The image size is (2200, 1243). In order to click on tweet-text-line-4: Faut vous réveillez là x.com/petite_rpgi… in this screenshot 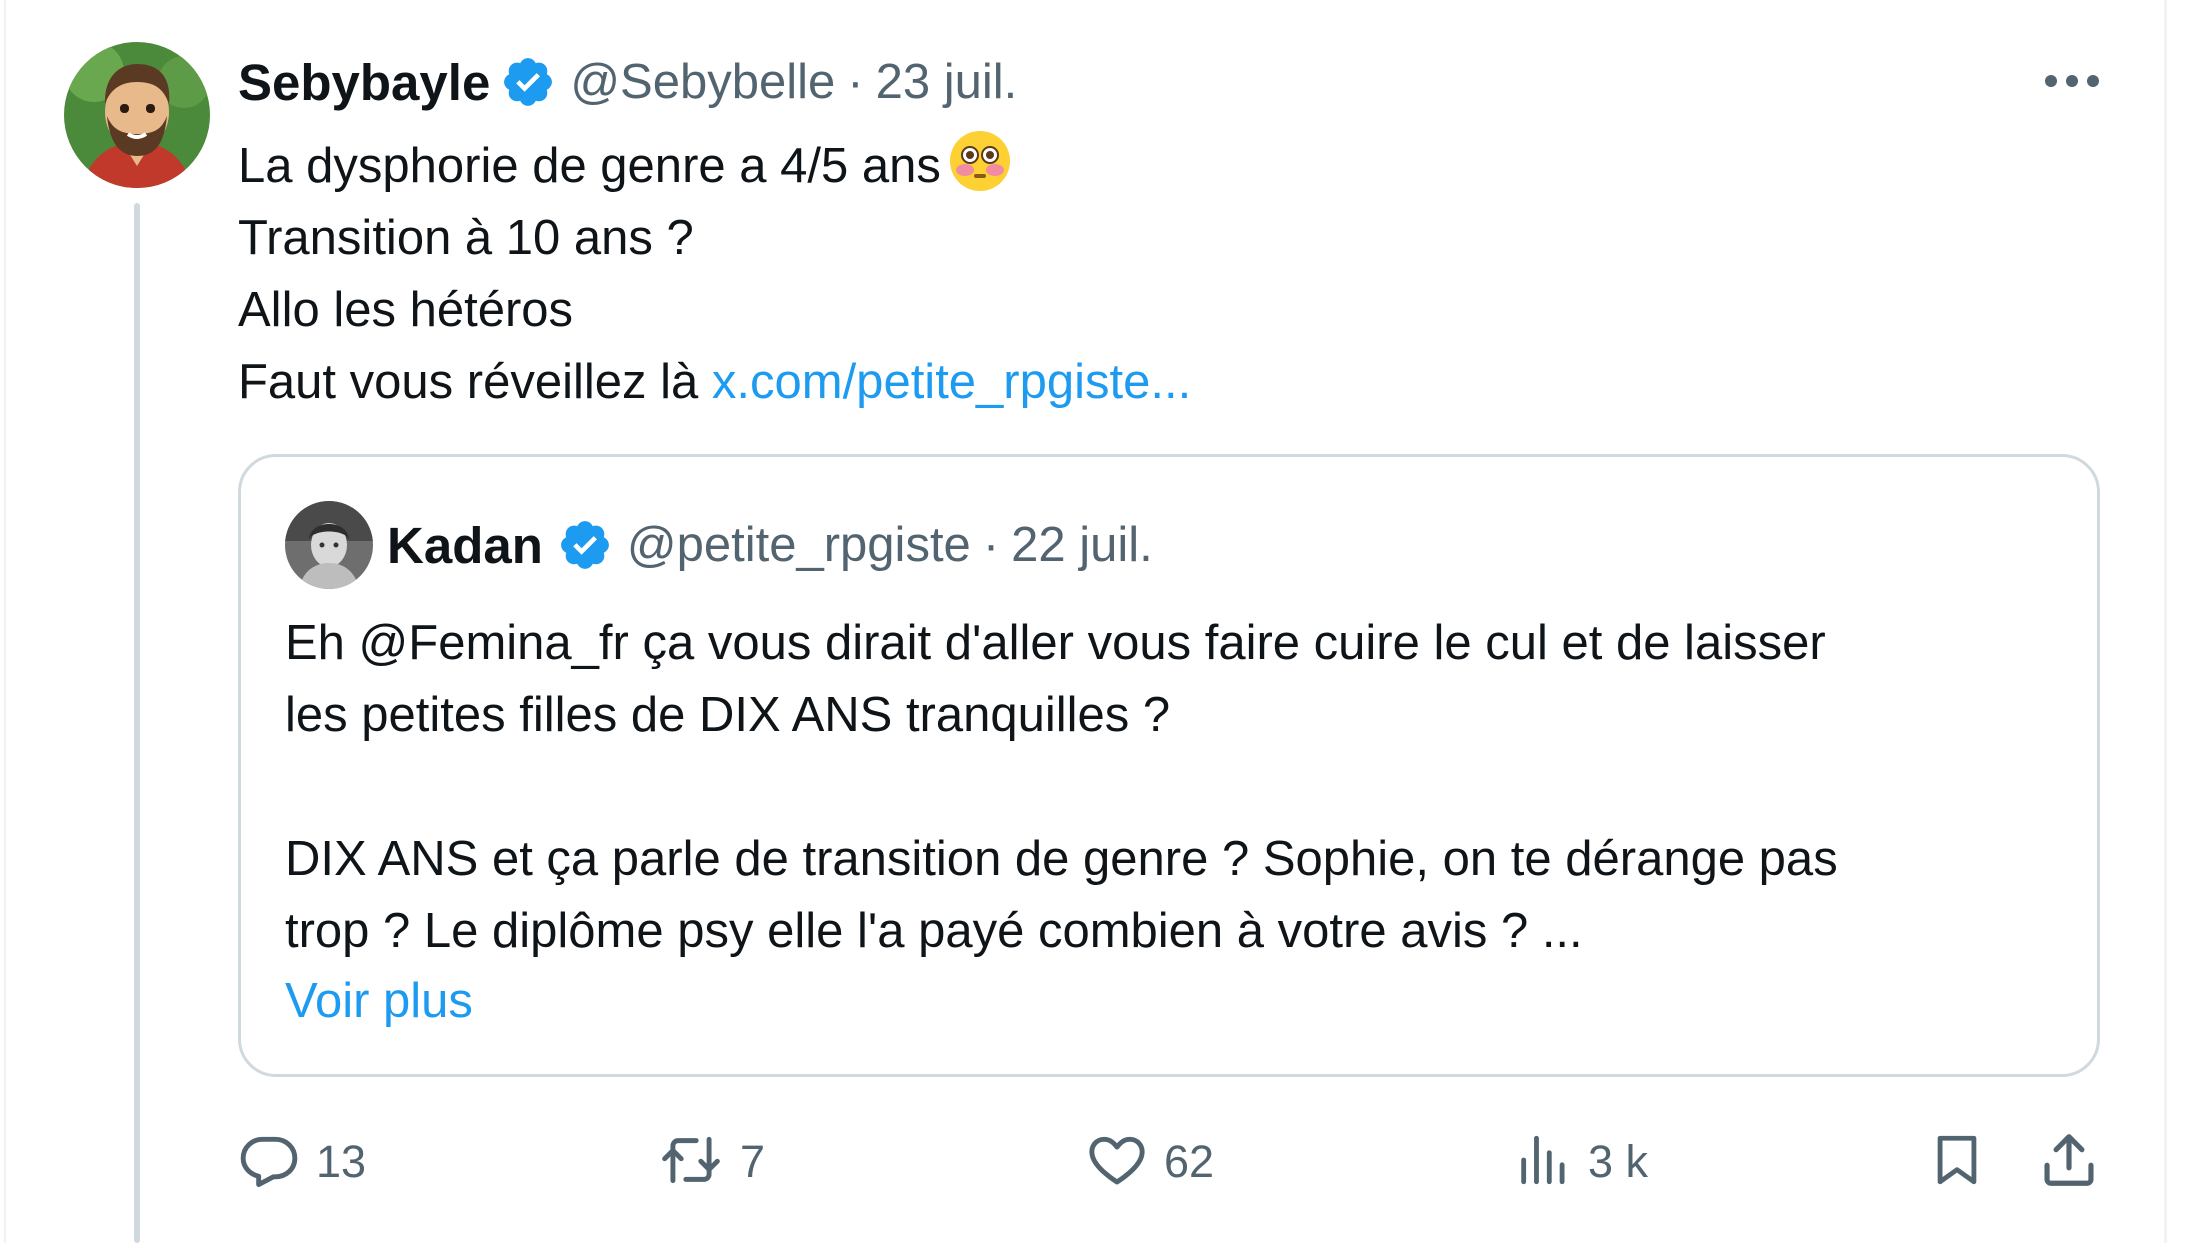, I will do `click(1178, 382)`.